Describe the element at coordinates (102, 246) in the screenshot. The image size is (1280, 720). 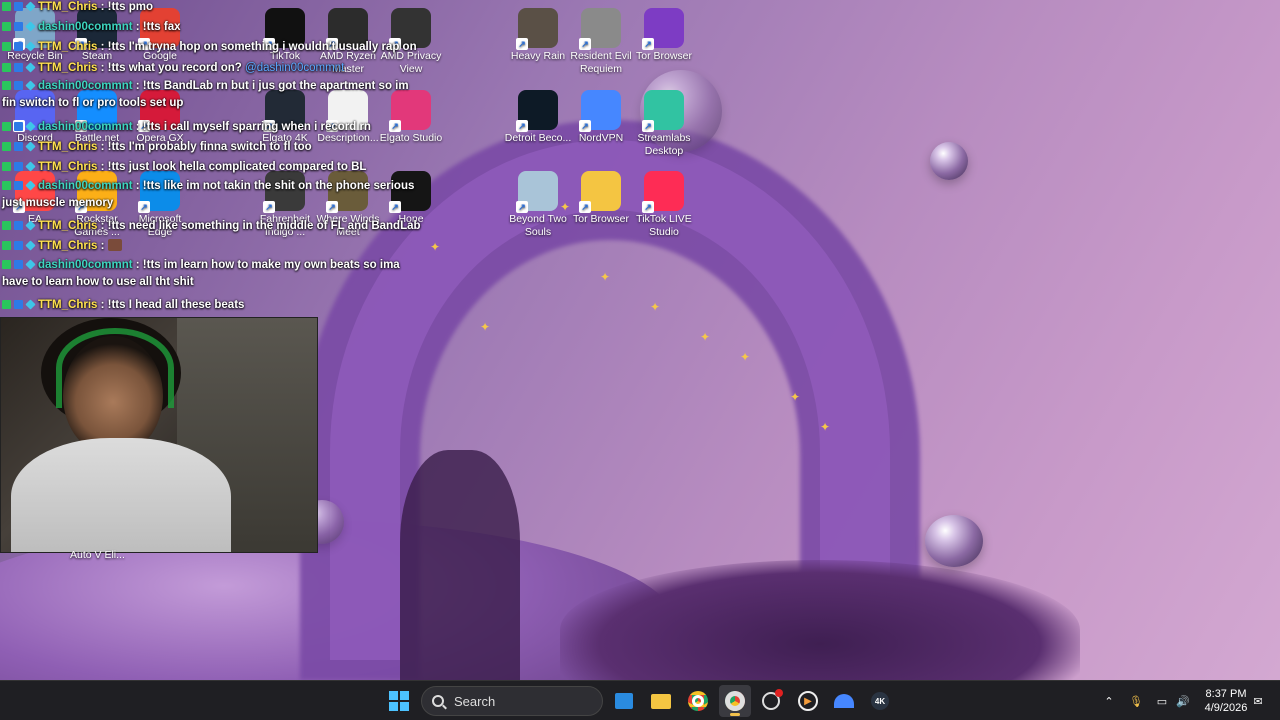
I see `chat-text: :` at that location.